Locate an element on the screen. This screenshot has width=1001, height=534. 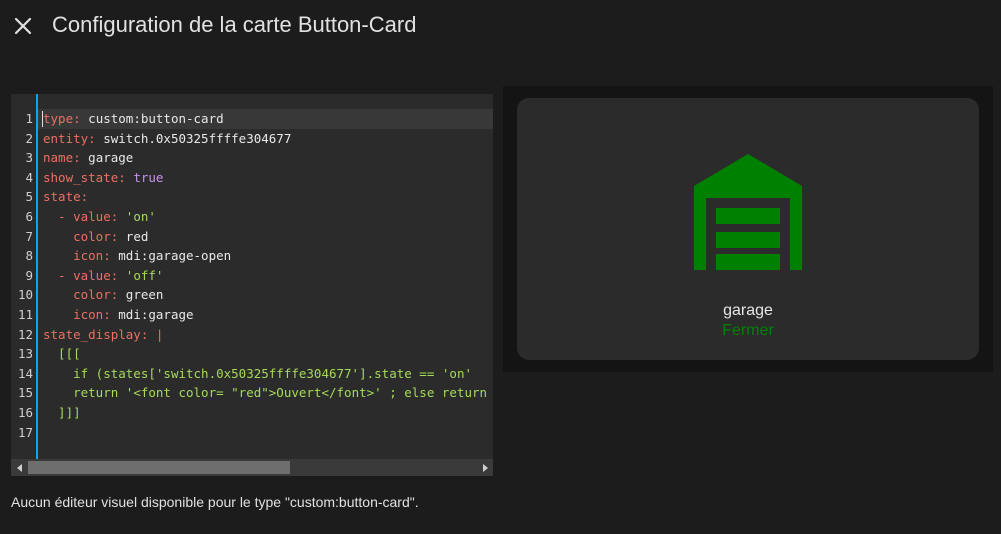
line-number: 2 is located at coordinates (29, 138).